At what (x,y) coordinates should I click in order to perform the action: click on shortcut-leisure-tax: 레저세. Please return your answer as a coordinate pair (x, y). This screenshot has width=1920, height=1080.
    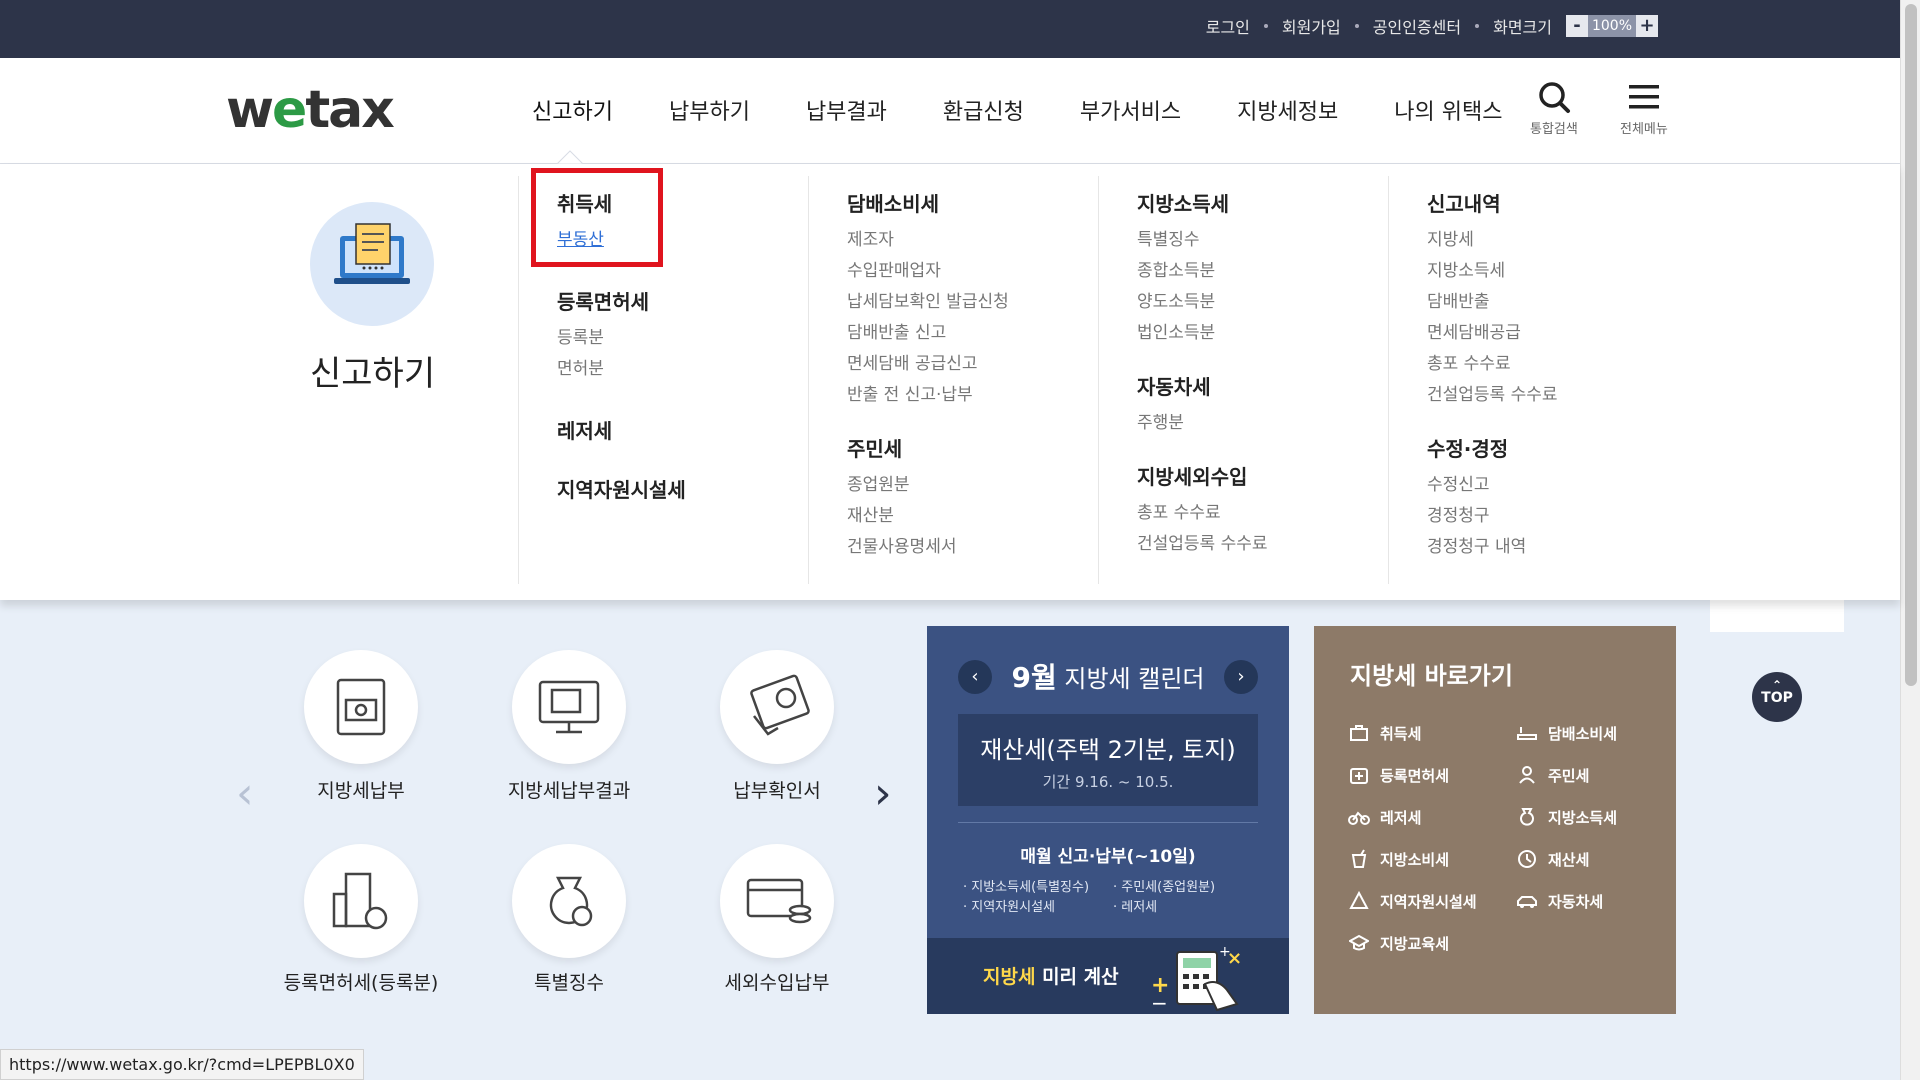
    Looking at the image, I should click on (1432, 817).